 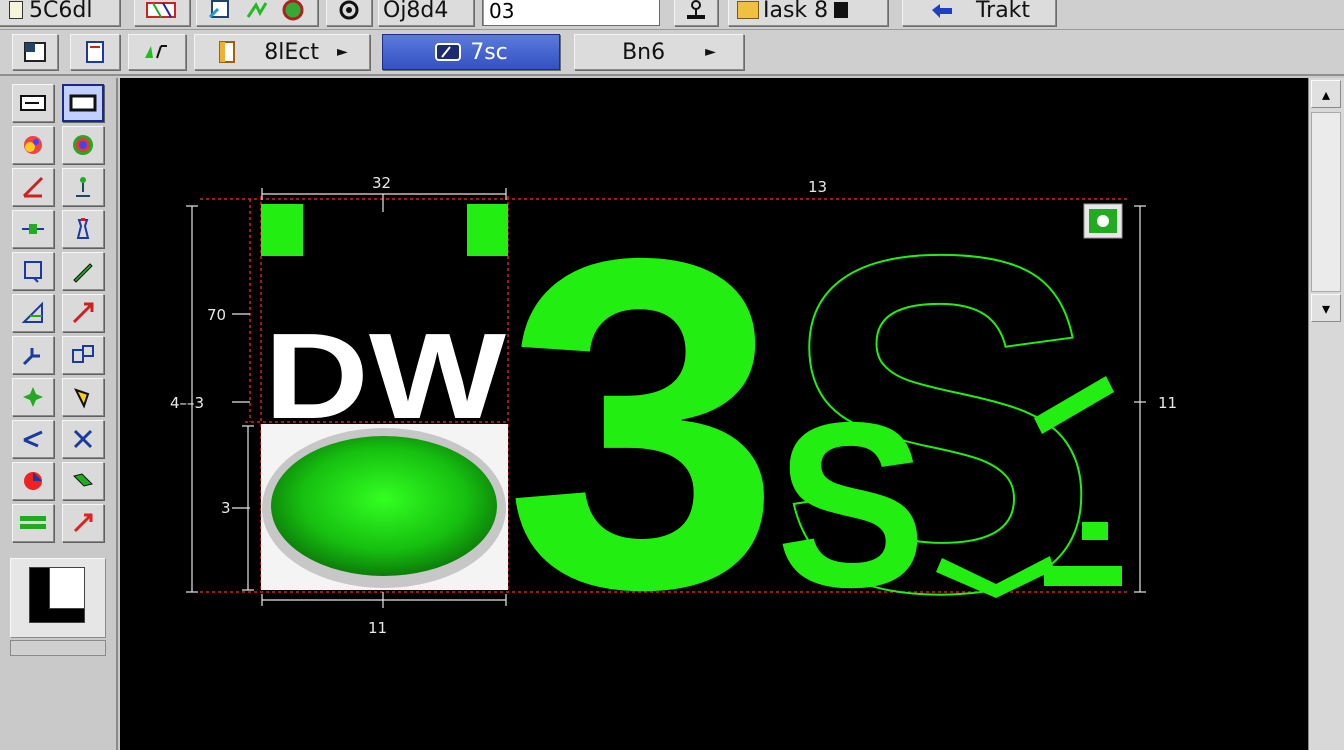 What do you see at coordinates (293, 10) in the screenshot?
I see `globe-icon` at bounding box center [293, 10].